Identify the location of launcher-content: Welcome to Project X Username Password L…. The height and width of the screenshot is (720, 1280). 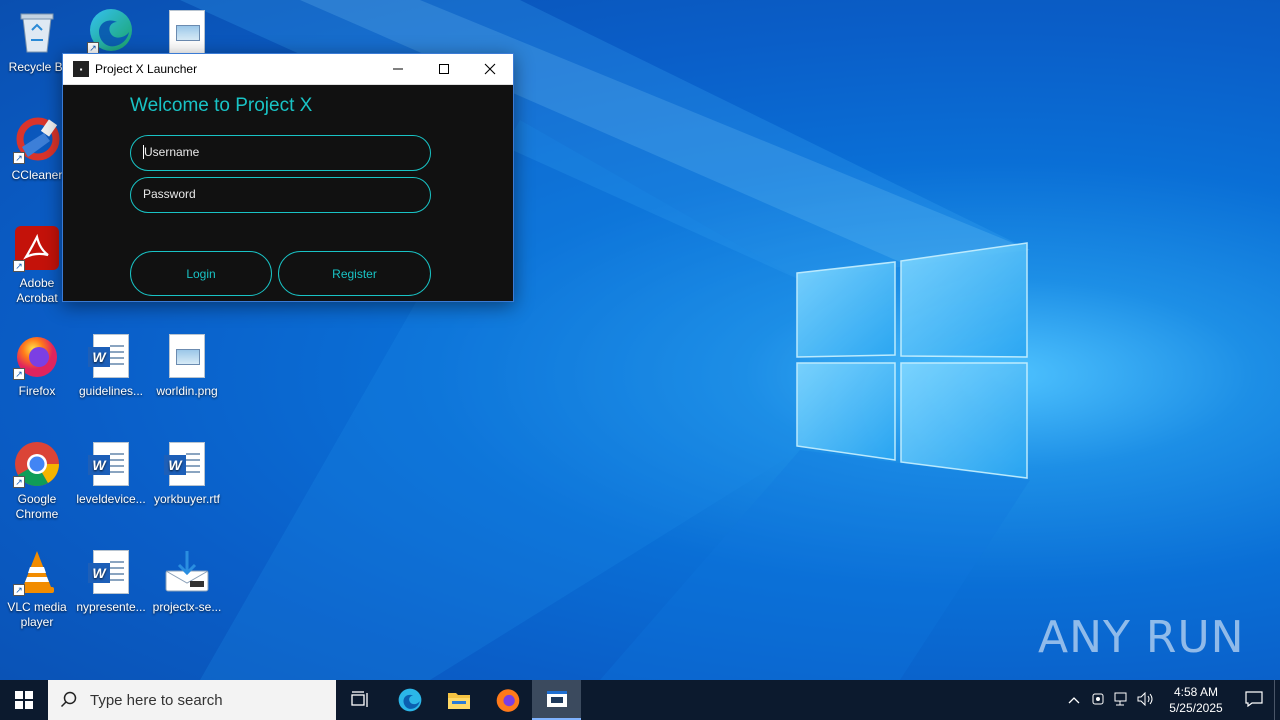
(288, 193).